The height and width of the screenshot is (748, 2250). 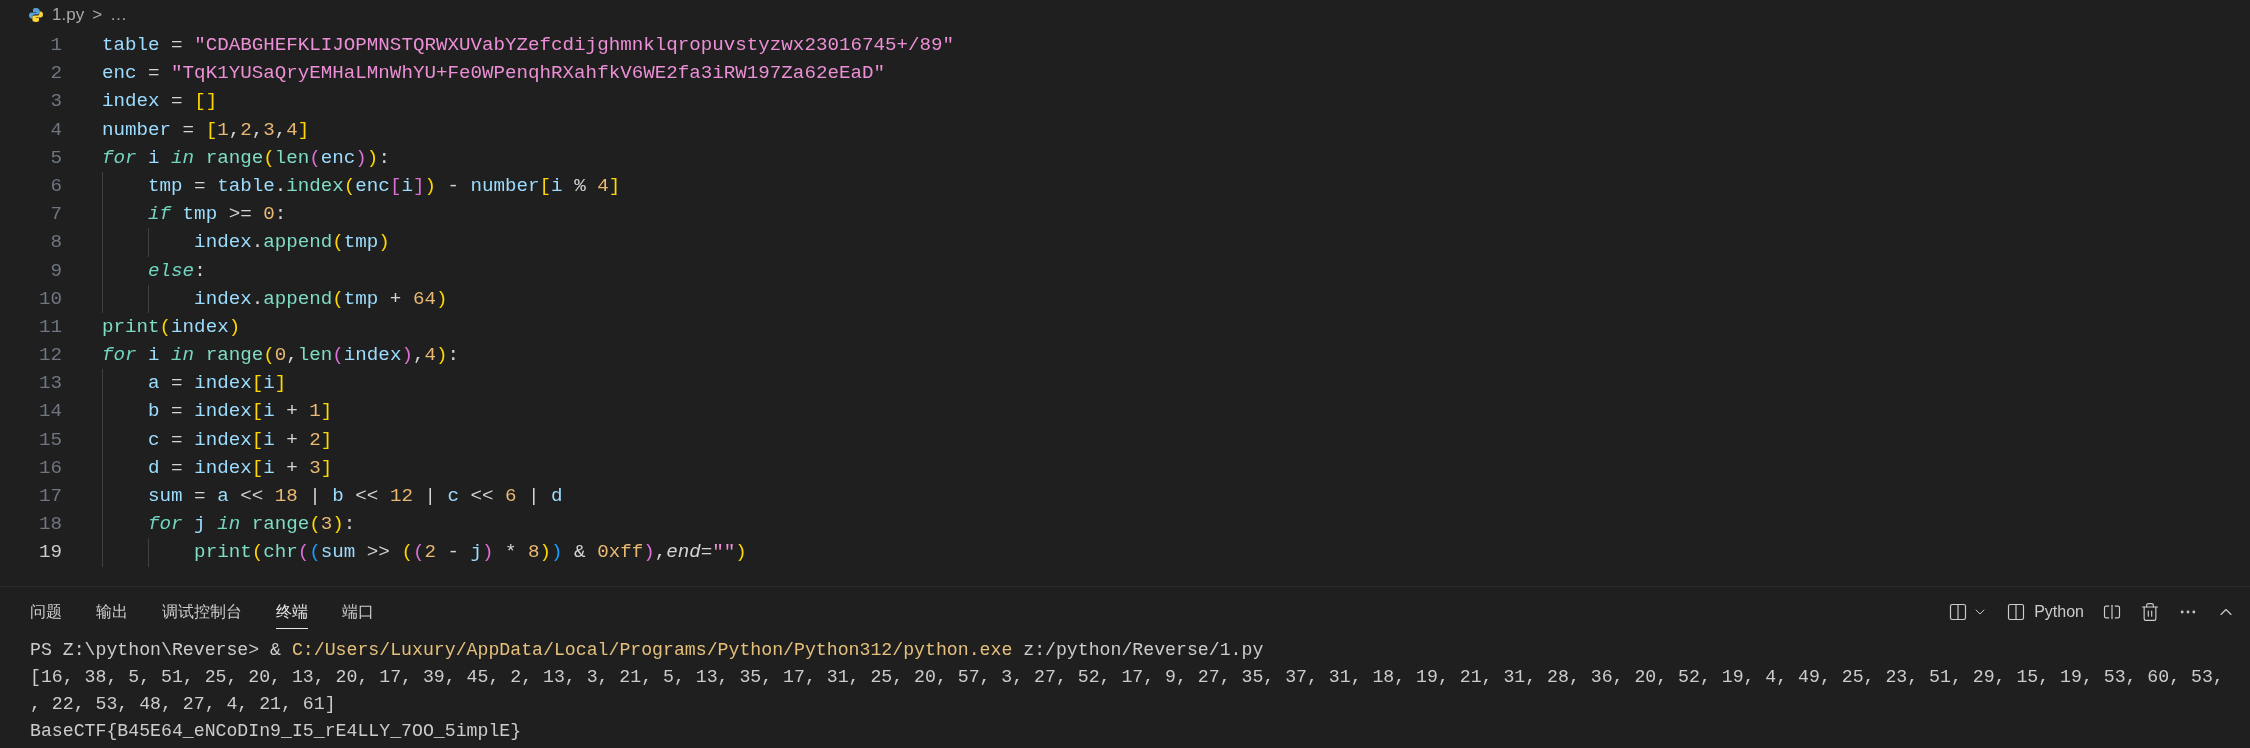 I want to click on line-number: 1, so click(x=55, y=45).